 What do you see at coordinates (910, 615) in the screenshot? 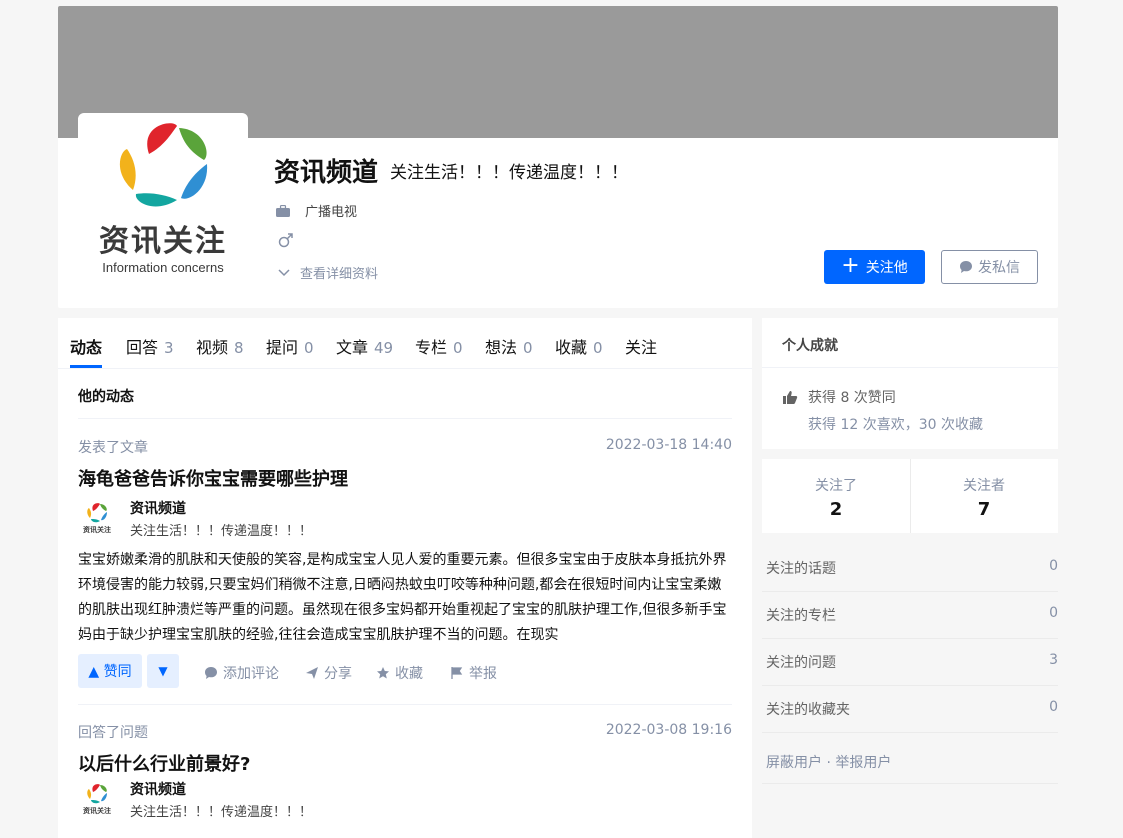
I see `sidebar-item-columns: 关注的专栏 0` at bounding box center [910, 615].